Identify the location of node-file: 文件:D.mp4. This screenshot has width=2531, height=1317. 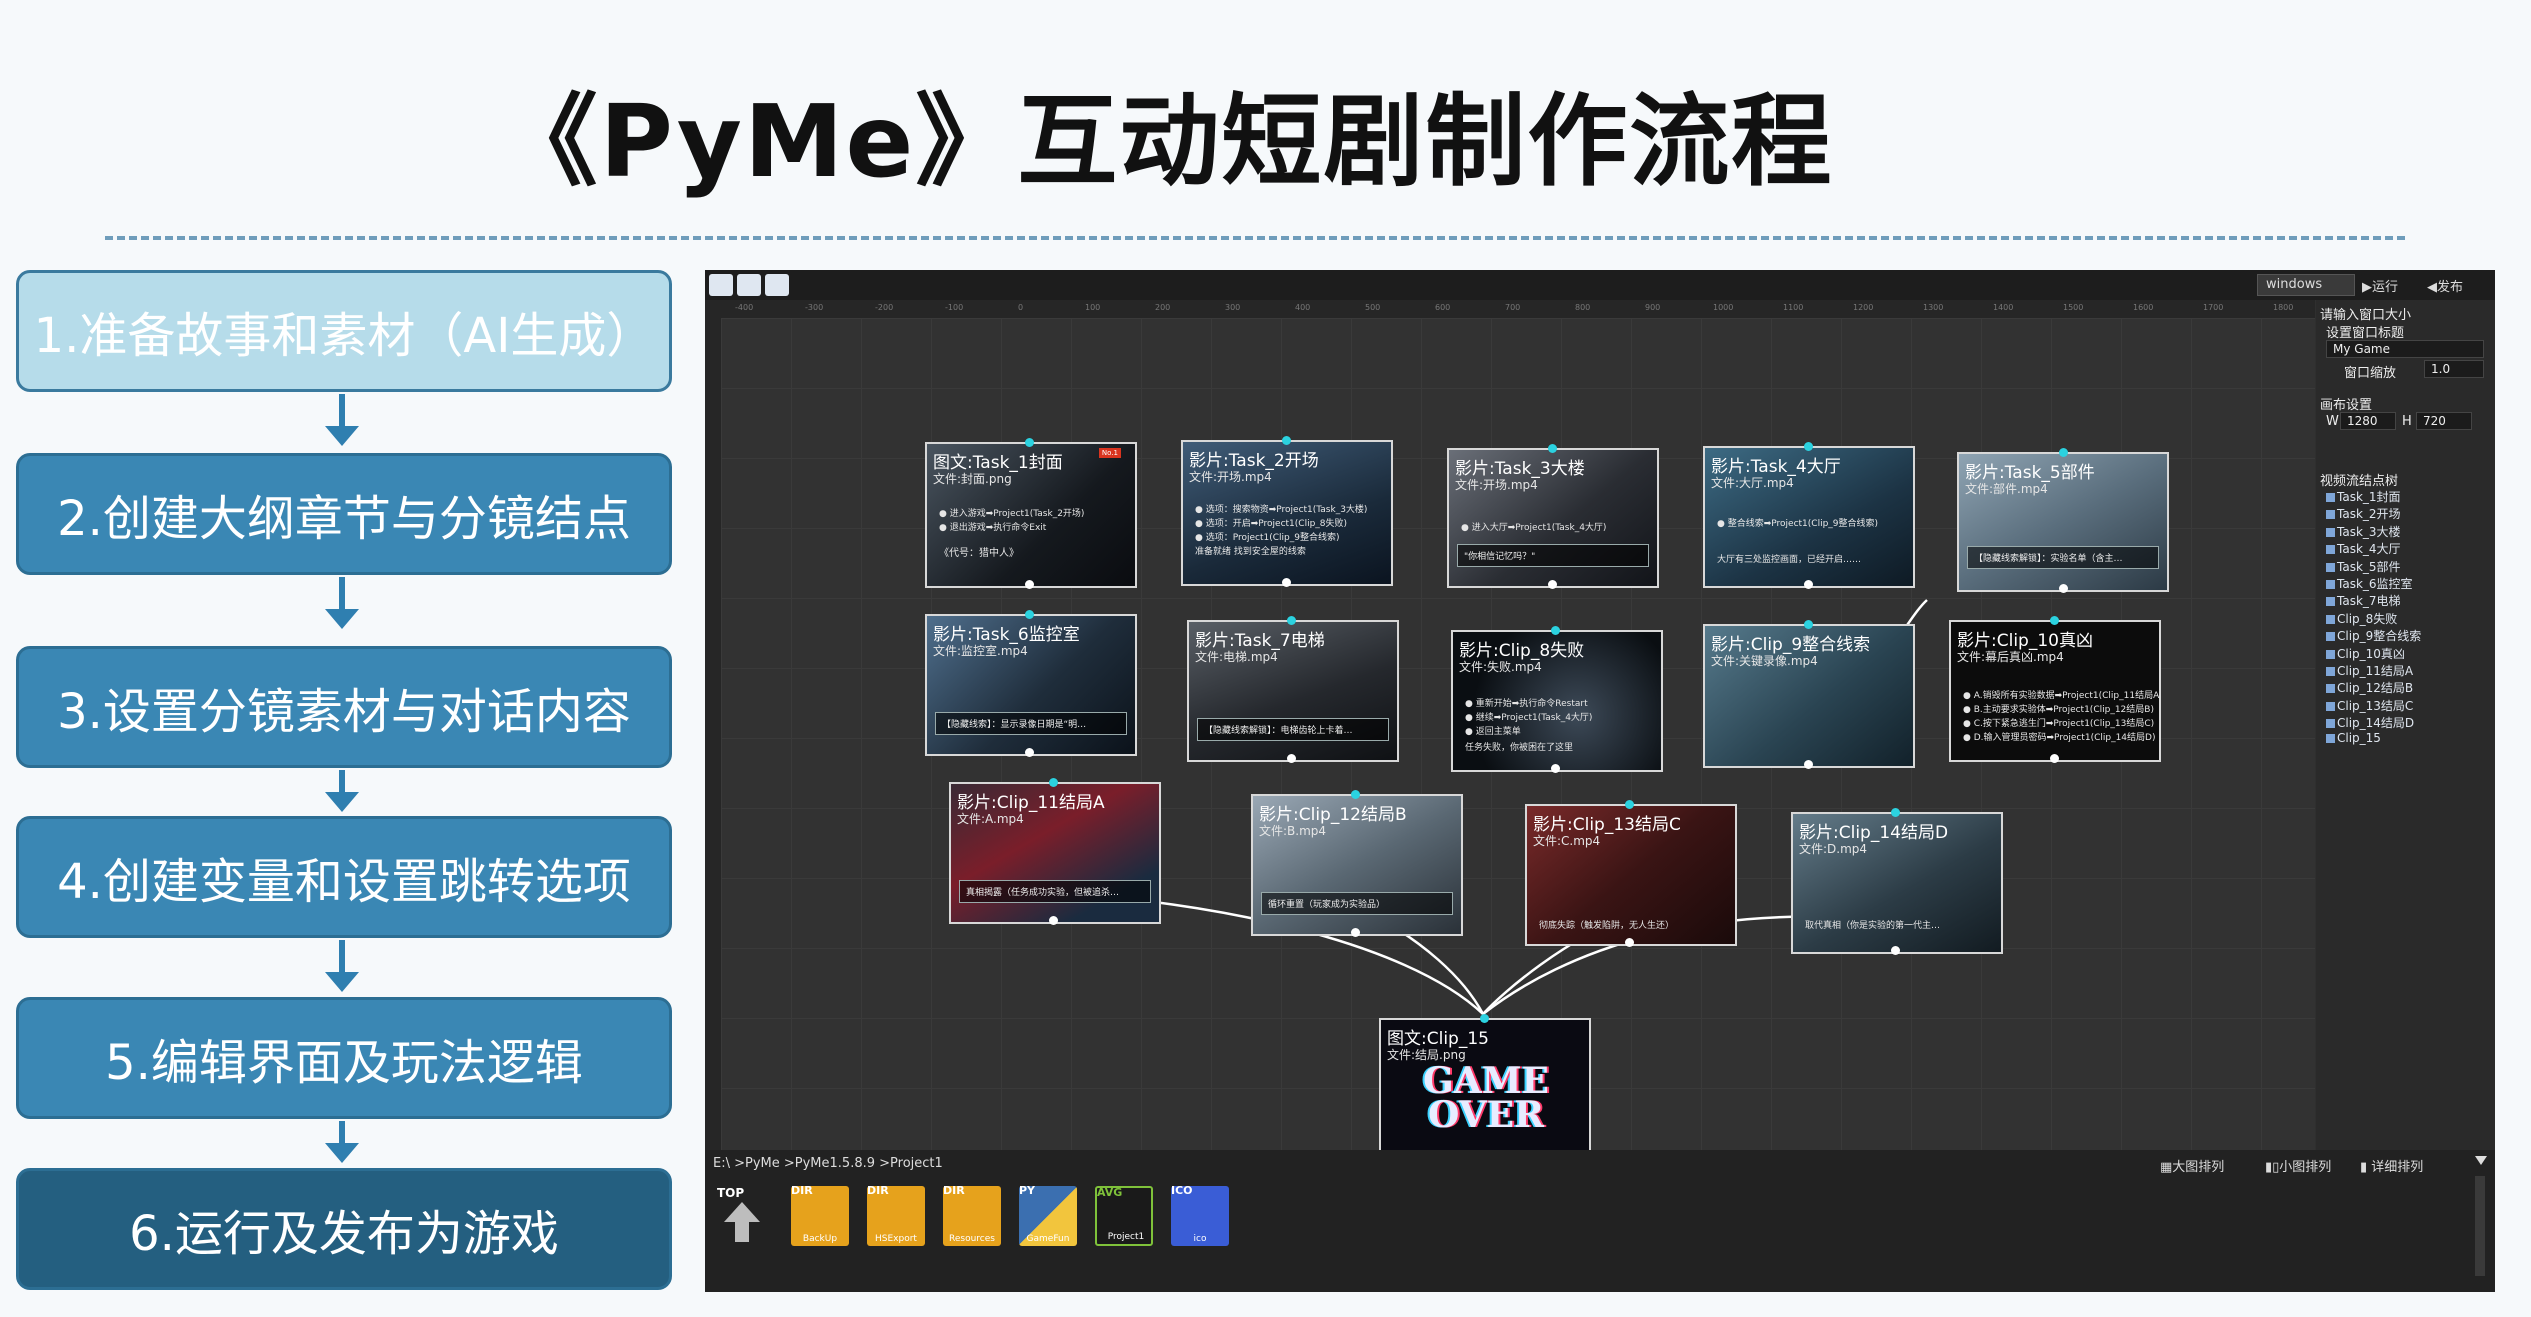
(1833, 849).